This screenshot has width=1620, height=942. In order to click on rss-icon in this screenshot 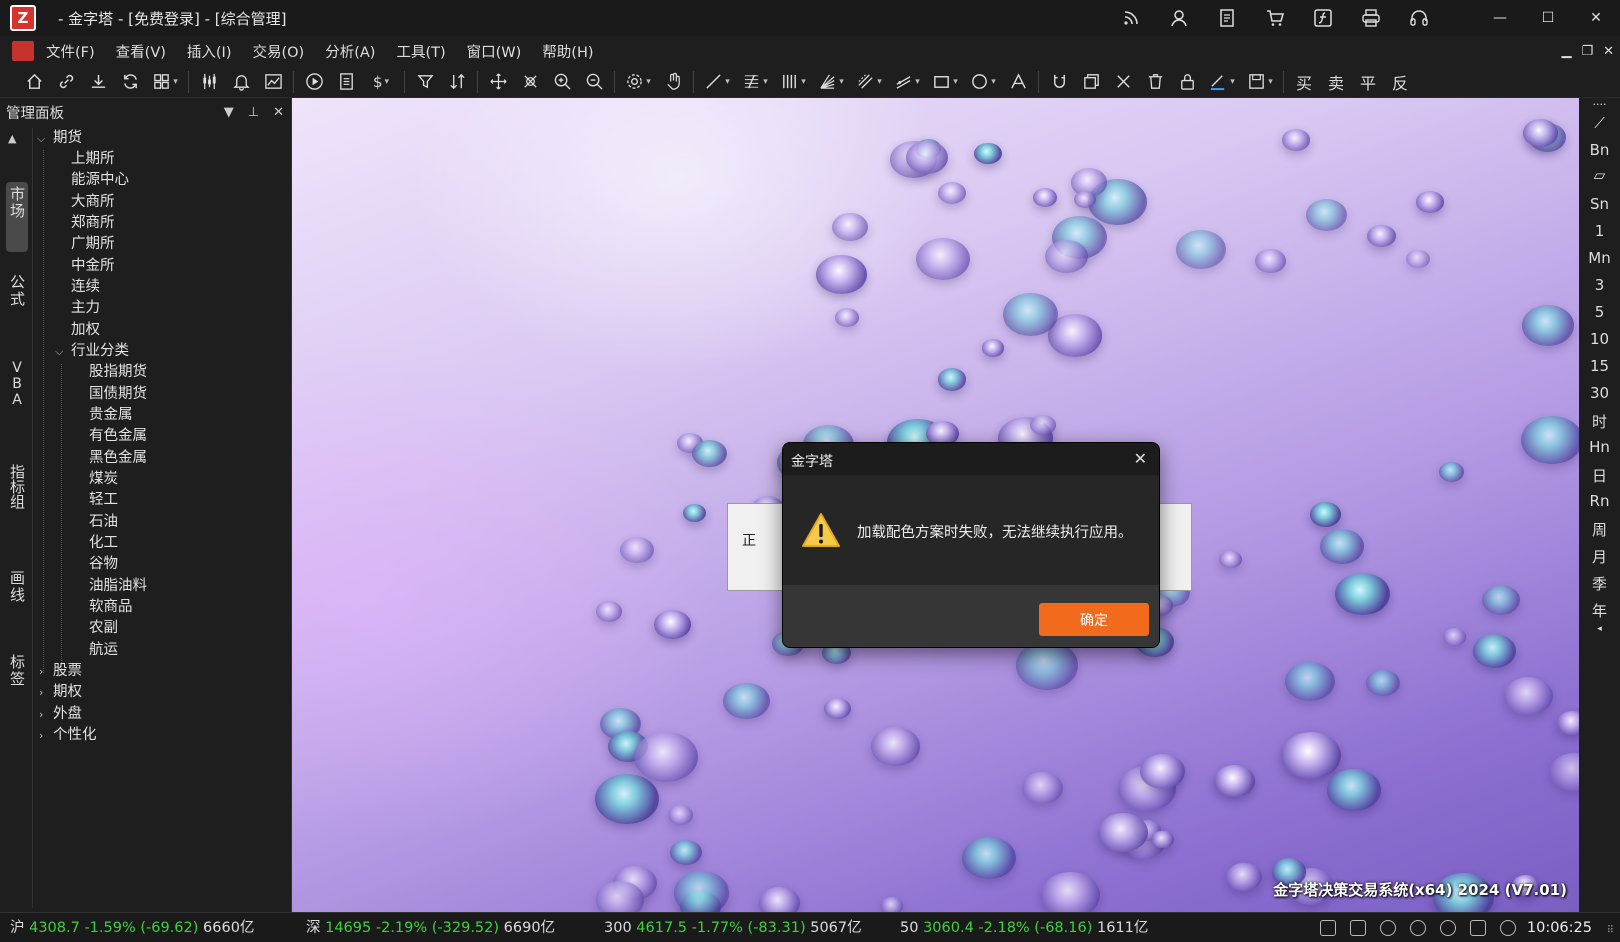, I will do `click(1131, 18)`.